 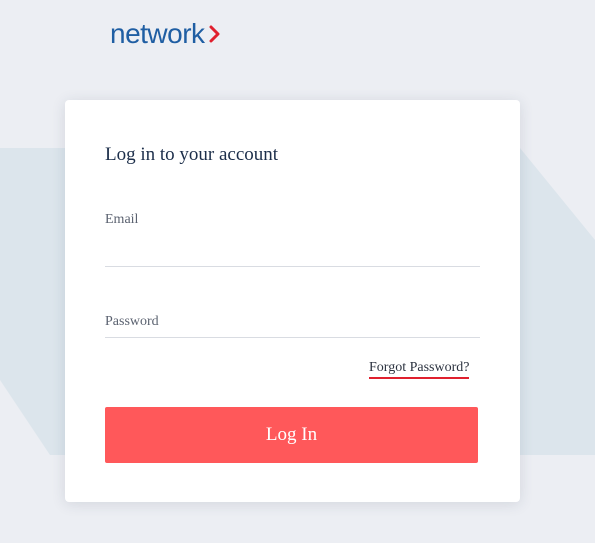 I want to click on network-logo: network, so click(x=165, y=34).